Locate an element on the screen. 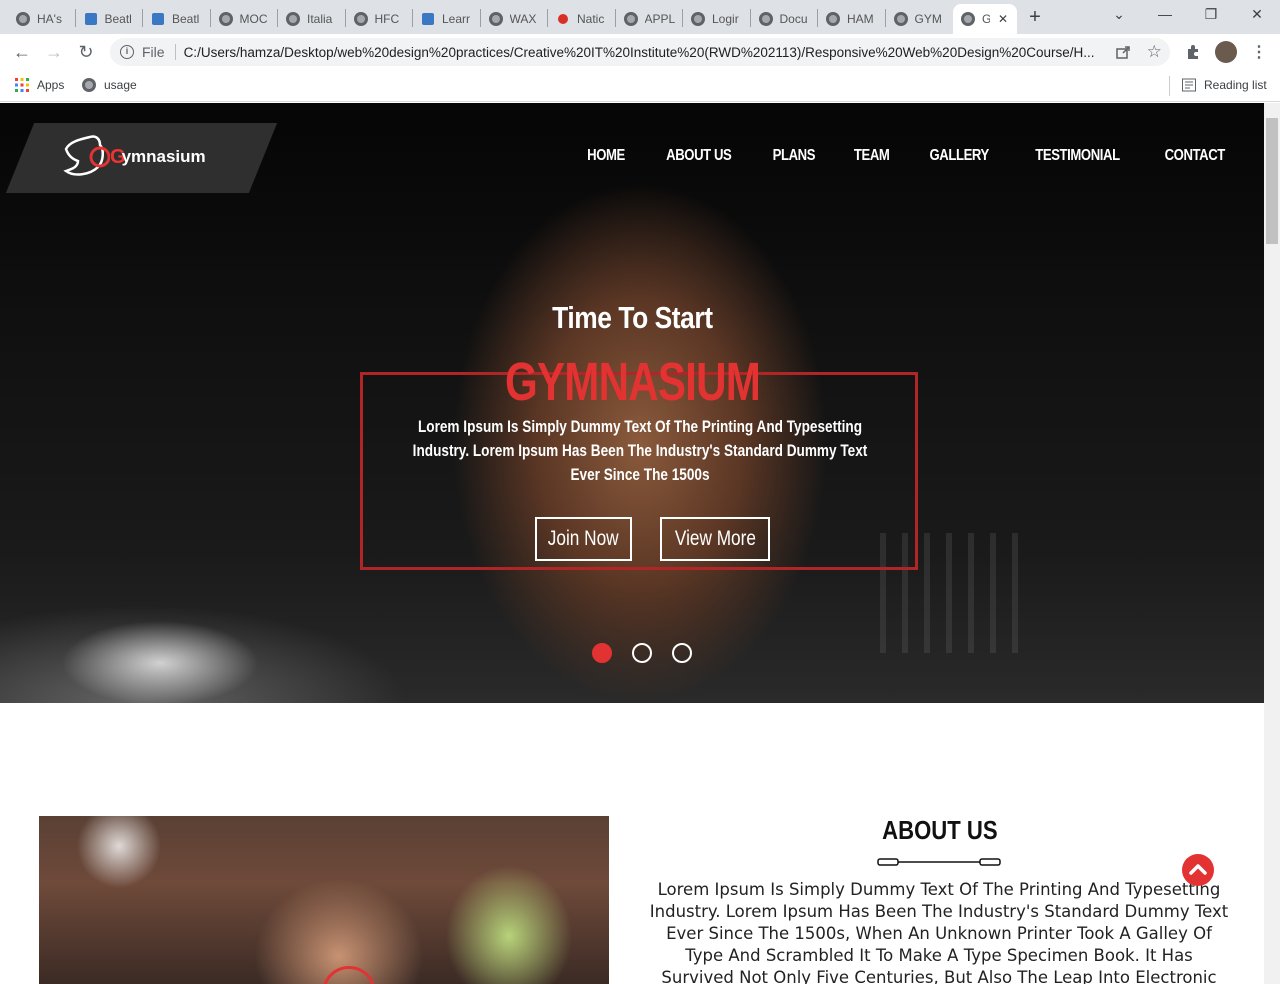 Image resolution: width=1280 pixels, height=984 pixels. menu-dots-icon: ⋮ is located at coordinates (1259, 52).